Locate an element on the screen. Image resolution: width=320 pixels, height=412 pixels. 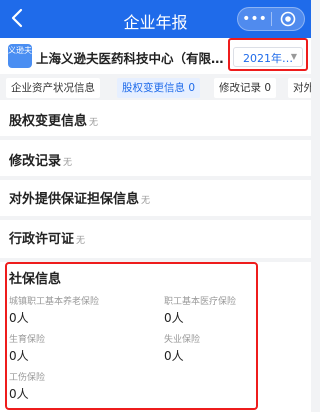
tab-external: 对外 is located at coordinates (299, 88).